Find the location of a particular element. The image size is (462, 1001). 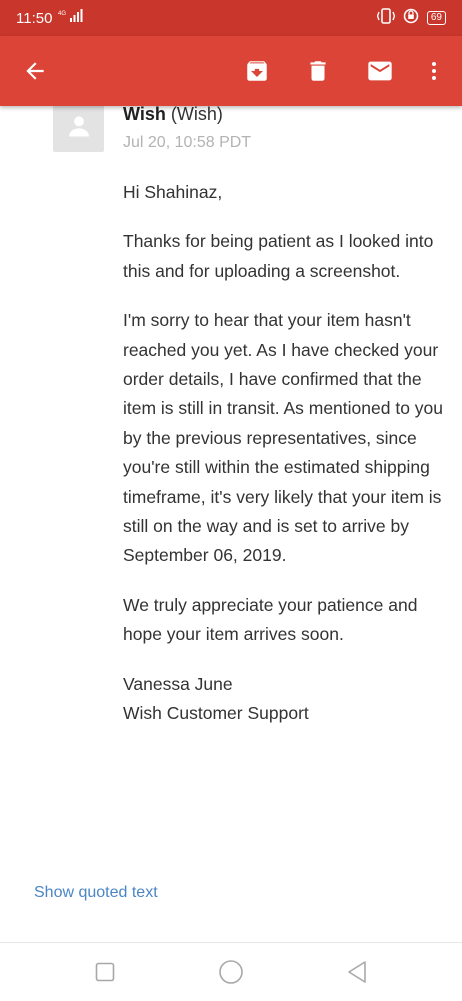

sender: Wish (Wish) is located at coordinates (173, 115).